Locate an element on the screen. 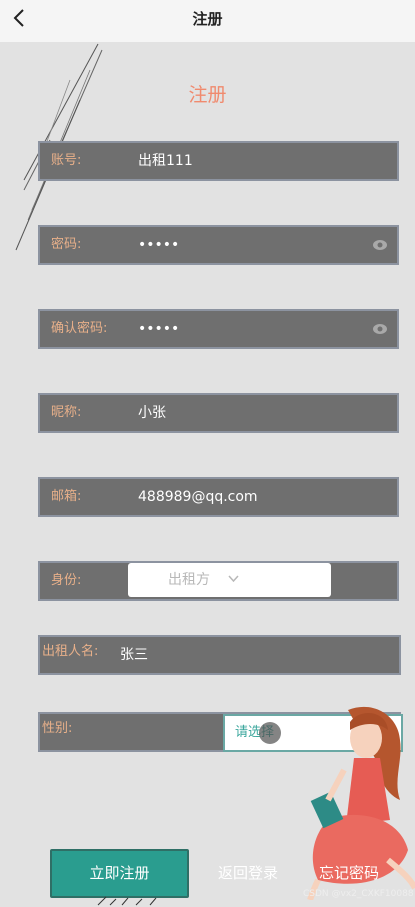  account-label: 账号: is located at coordinates (66, 160).